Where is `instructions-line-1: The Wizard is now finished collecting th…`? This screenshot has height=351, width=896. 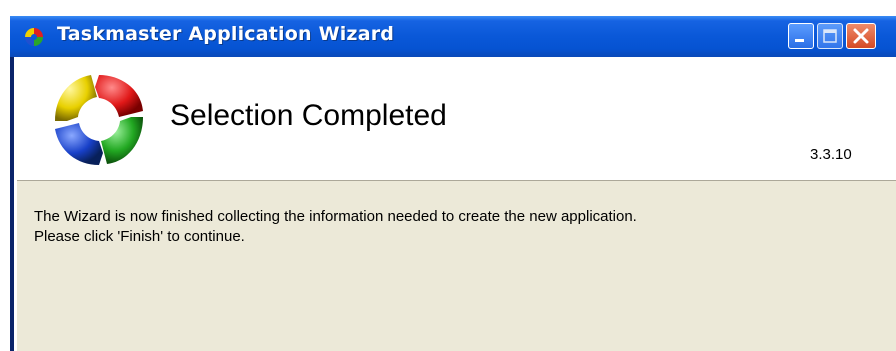 instructions-line-1: The Wizard is now finished collecting th… is located at coordinates (335, 216).